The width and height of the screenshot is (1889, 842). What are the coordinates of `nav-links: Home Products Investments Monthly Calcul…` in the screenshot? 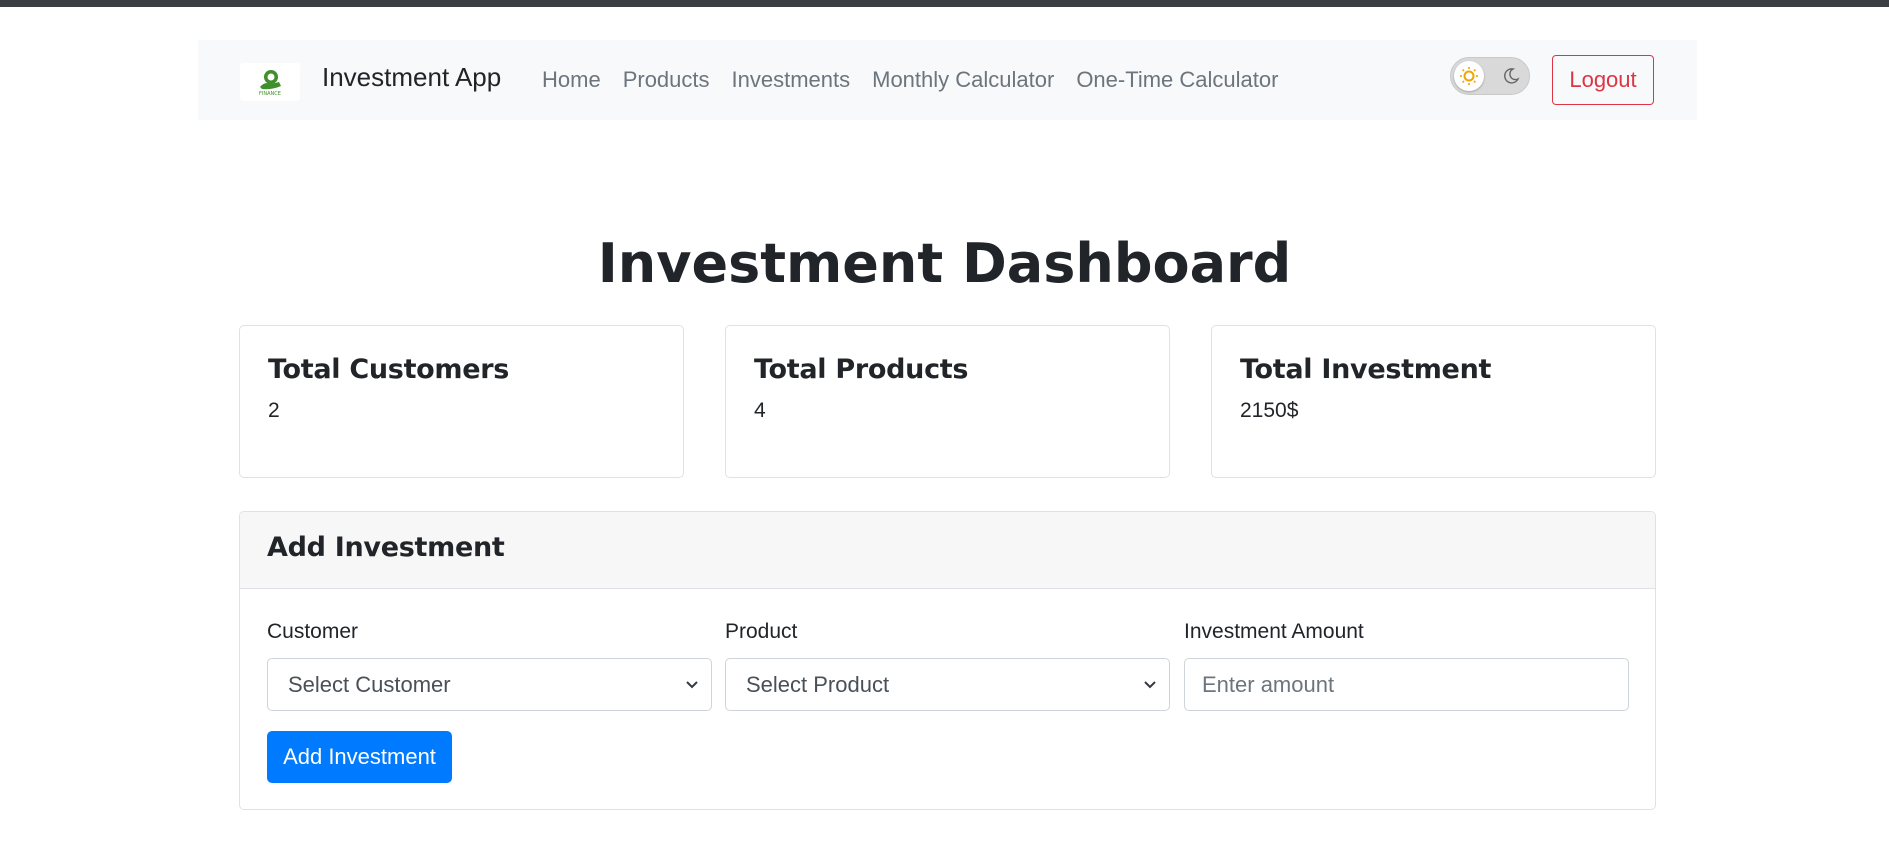 It's located at (921, 80).